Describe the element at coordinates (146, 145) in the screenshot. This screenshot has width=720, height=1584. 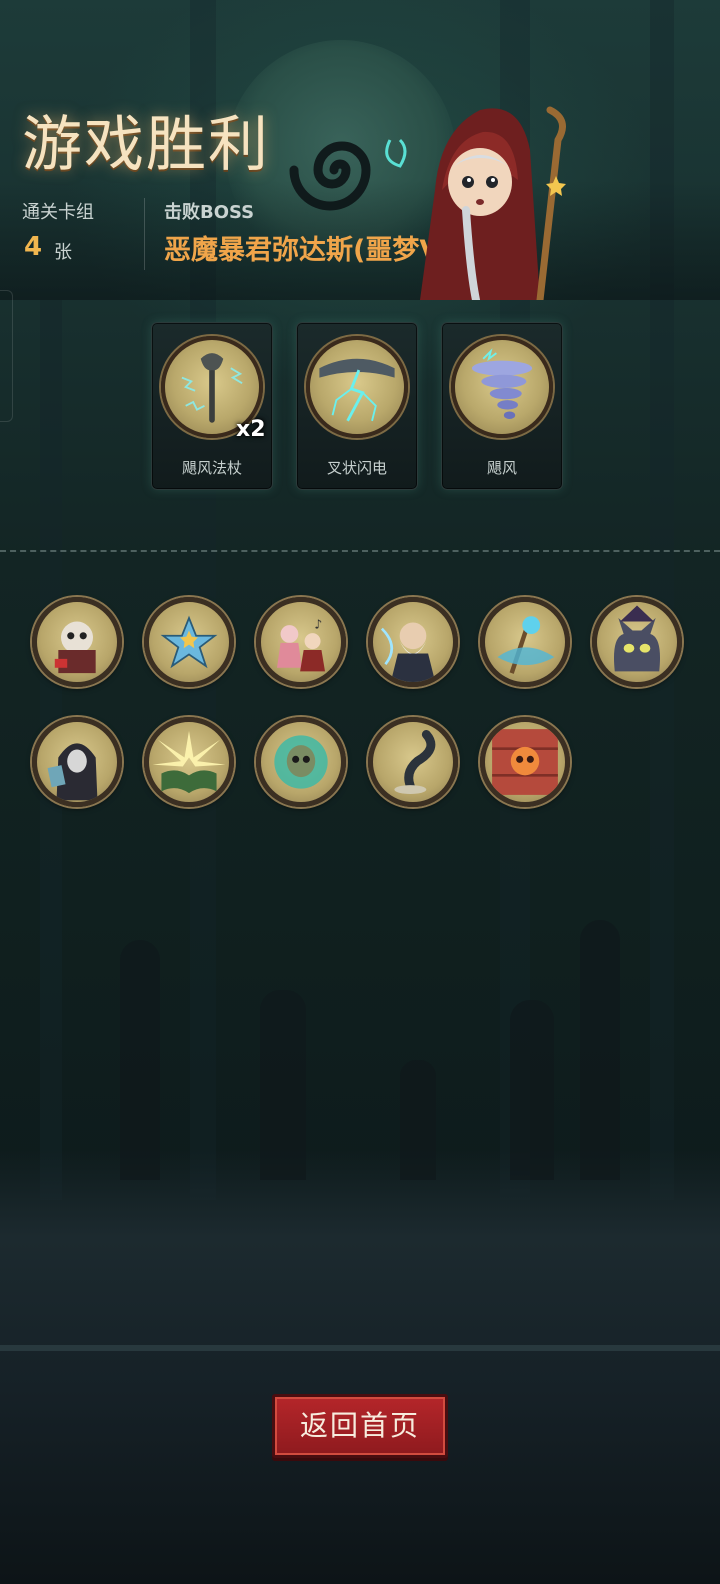
I see `victory-title: 游戏胜利` at that location.